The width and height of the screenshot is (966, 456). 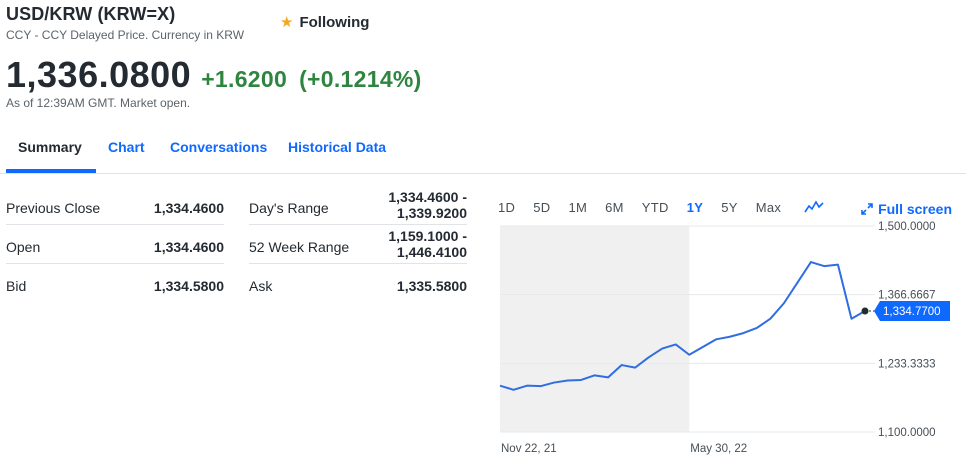 What do you see at coordinates (299, 247) in the screenshot?
I see `stat-label: 52 Week Range` at bounding box center [299, 247].